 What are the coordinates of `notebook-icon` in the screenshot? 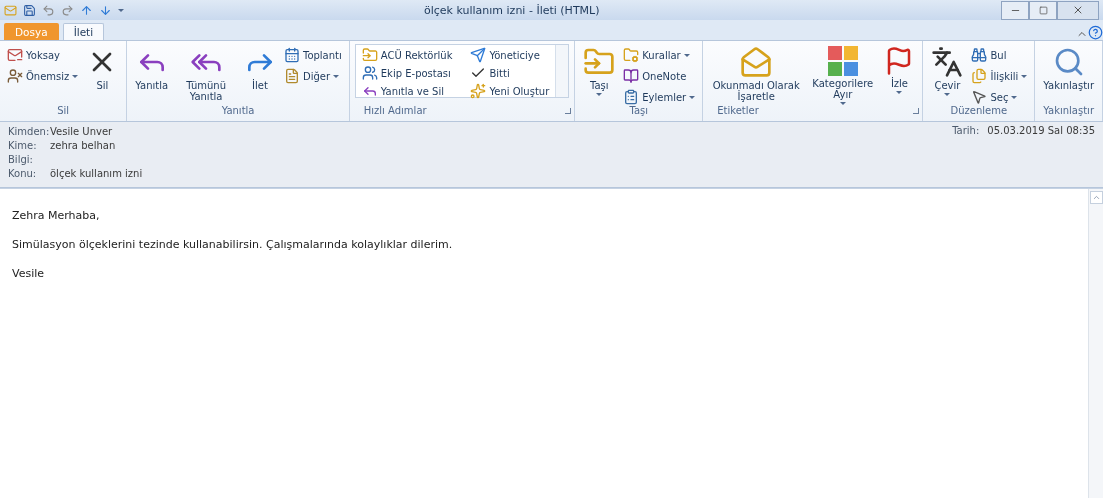 It's located at (631, 76).